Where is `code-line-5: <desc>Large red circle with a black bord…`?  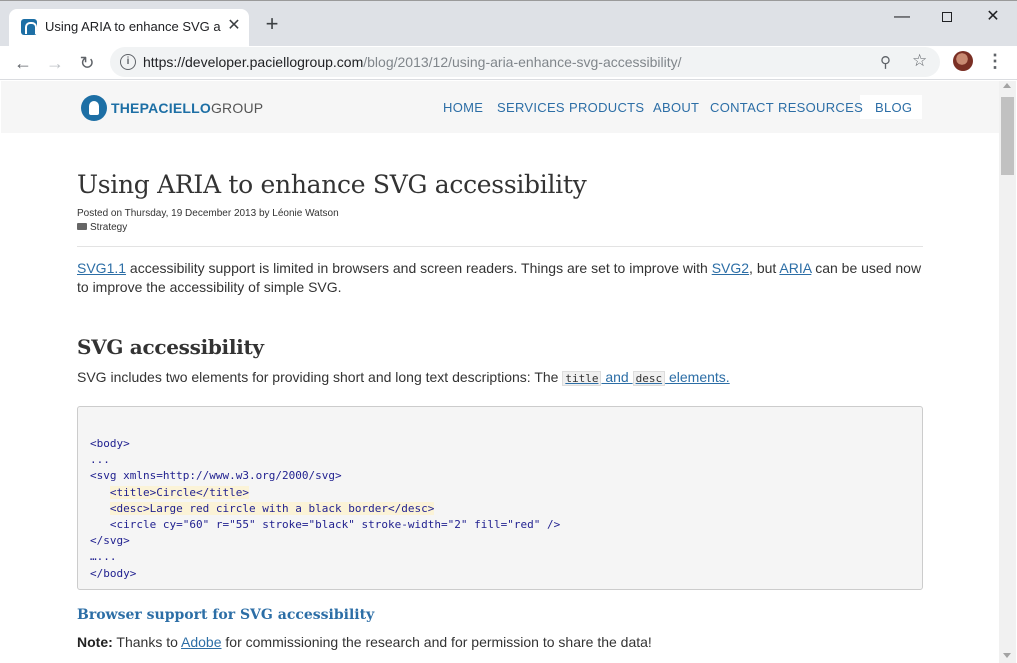 code-line-5: <desc>Large red circle with a black bord… is located at coordinates (272, 508).